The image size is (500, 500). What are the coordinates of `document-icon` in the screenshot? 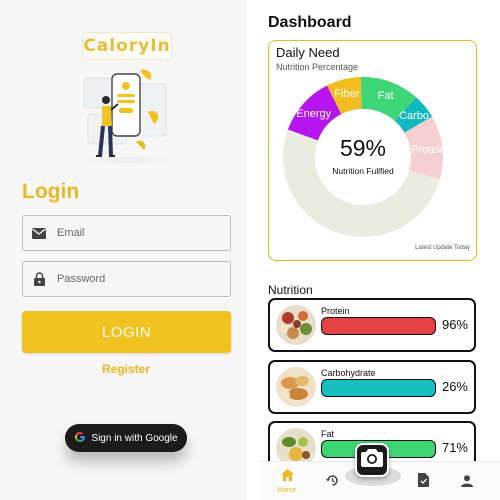 It's located at (423, 482).